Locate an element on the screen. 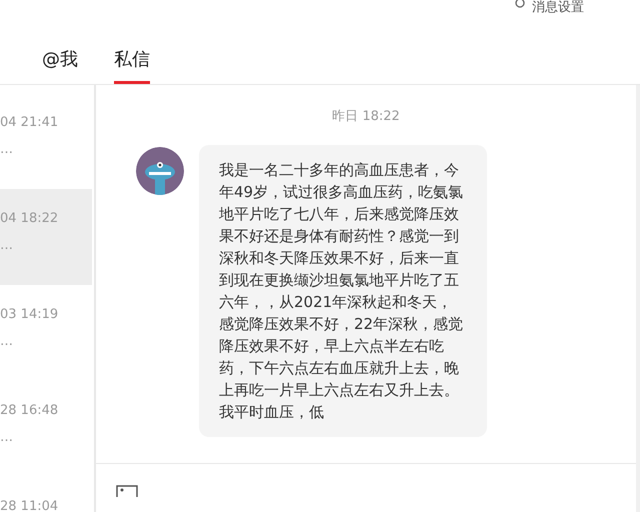  conversation-time: 04 18:22 is located at coordinates (29, 218).